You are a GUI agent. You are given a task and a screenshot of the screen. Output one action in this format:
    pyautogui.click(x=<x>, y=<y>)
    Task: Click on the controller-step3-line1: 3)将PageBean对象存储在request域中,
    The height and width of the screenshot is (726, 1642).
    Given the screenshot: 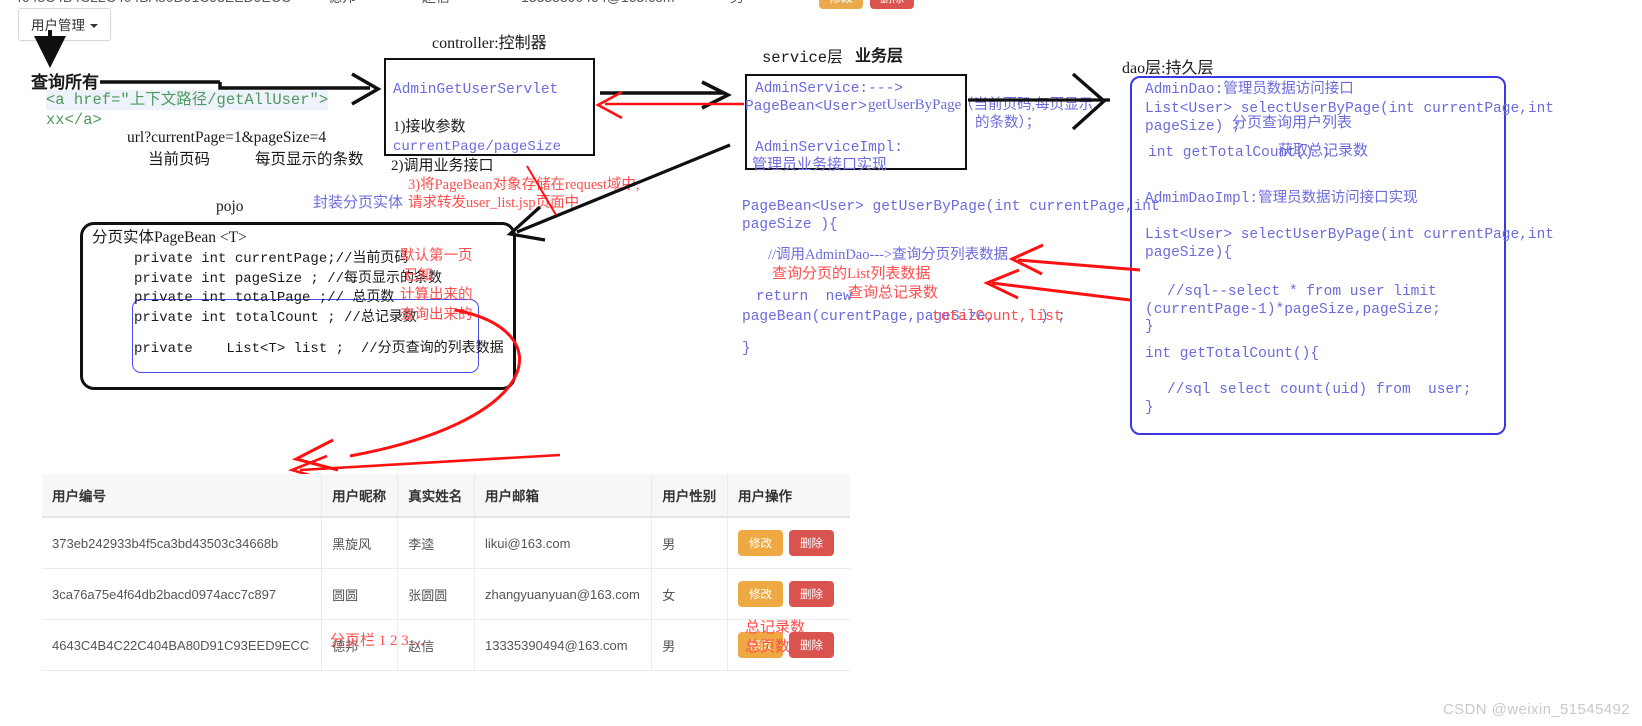 What is the action you would take?
    pyautogui.click(x=524, y=185)
    